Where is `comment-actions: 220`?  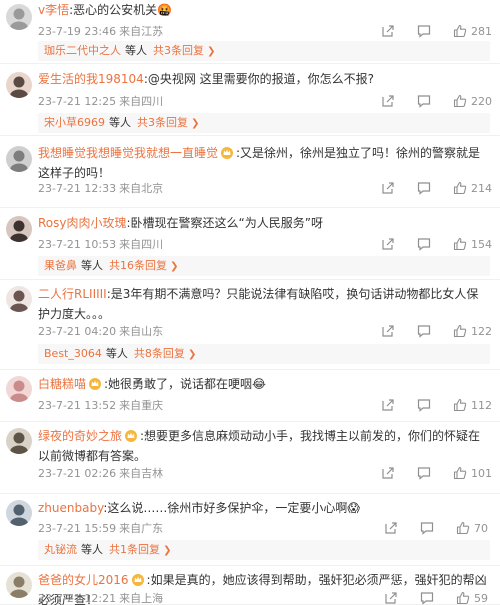 comment-actions: 220 is located at coordinates (425, 101).